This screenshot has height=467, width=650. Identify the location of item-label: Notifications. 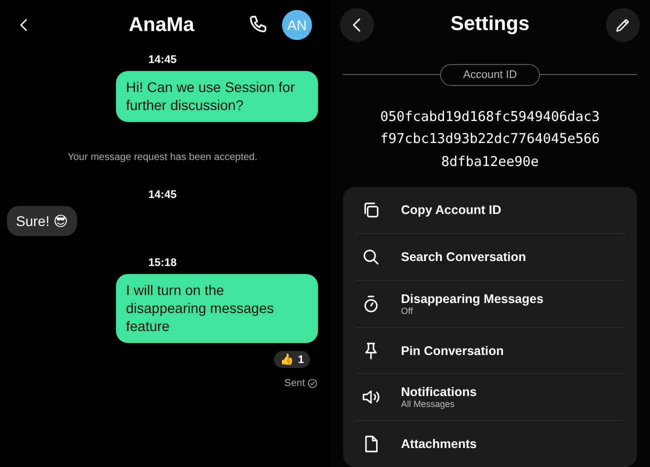
(439, 392).